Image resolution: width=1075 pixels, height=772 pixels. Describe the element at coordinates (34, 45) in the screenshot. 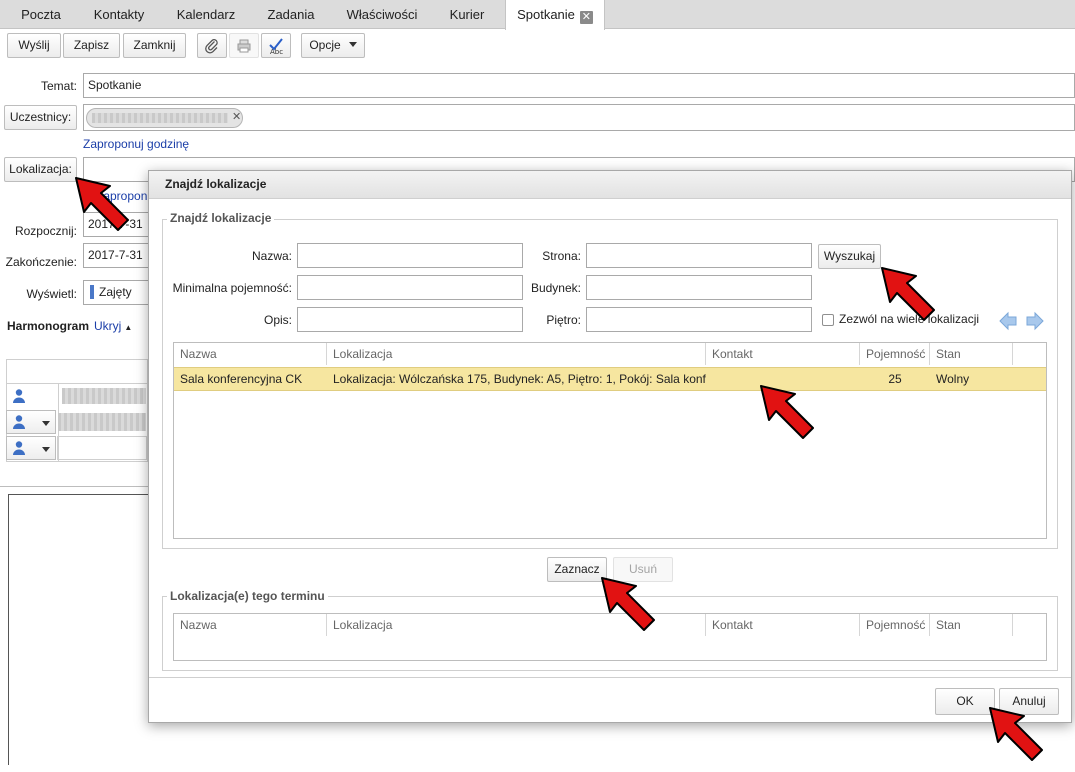

I see `send-button: Wyślij` at that location.